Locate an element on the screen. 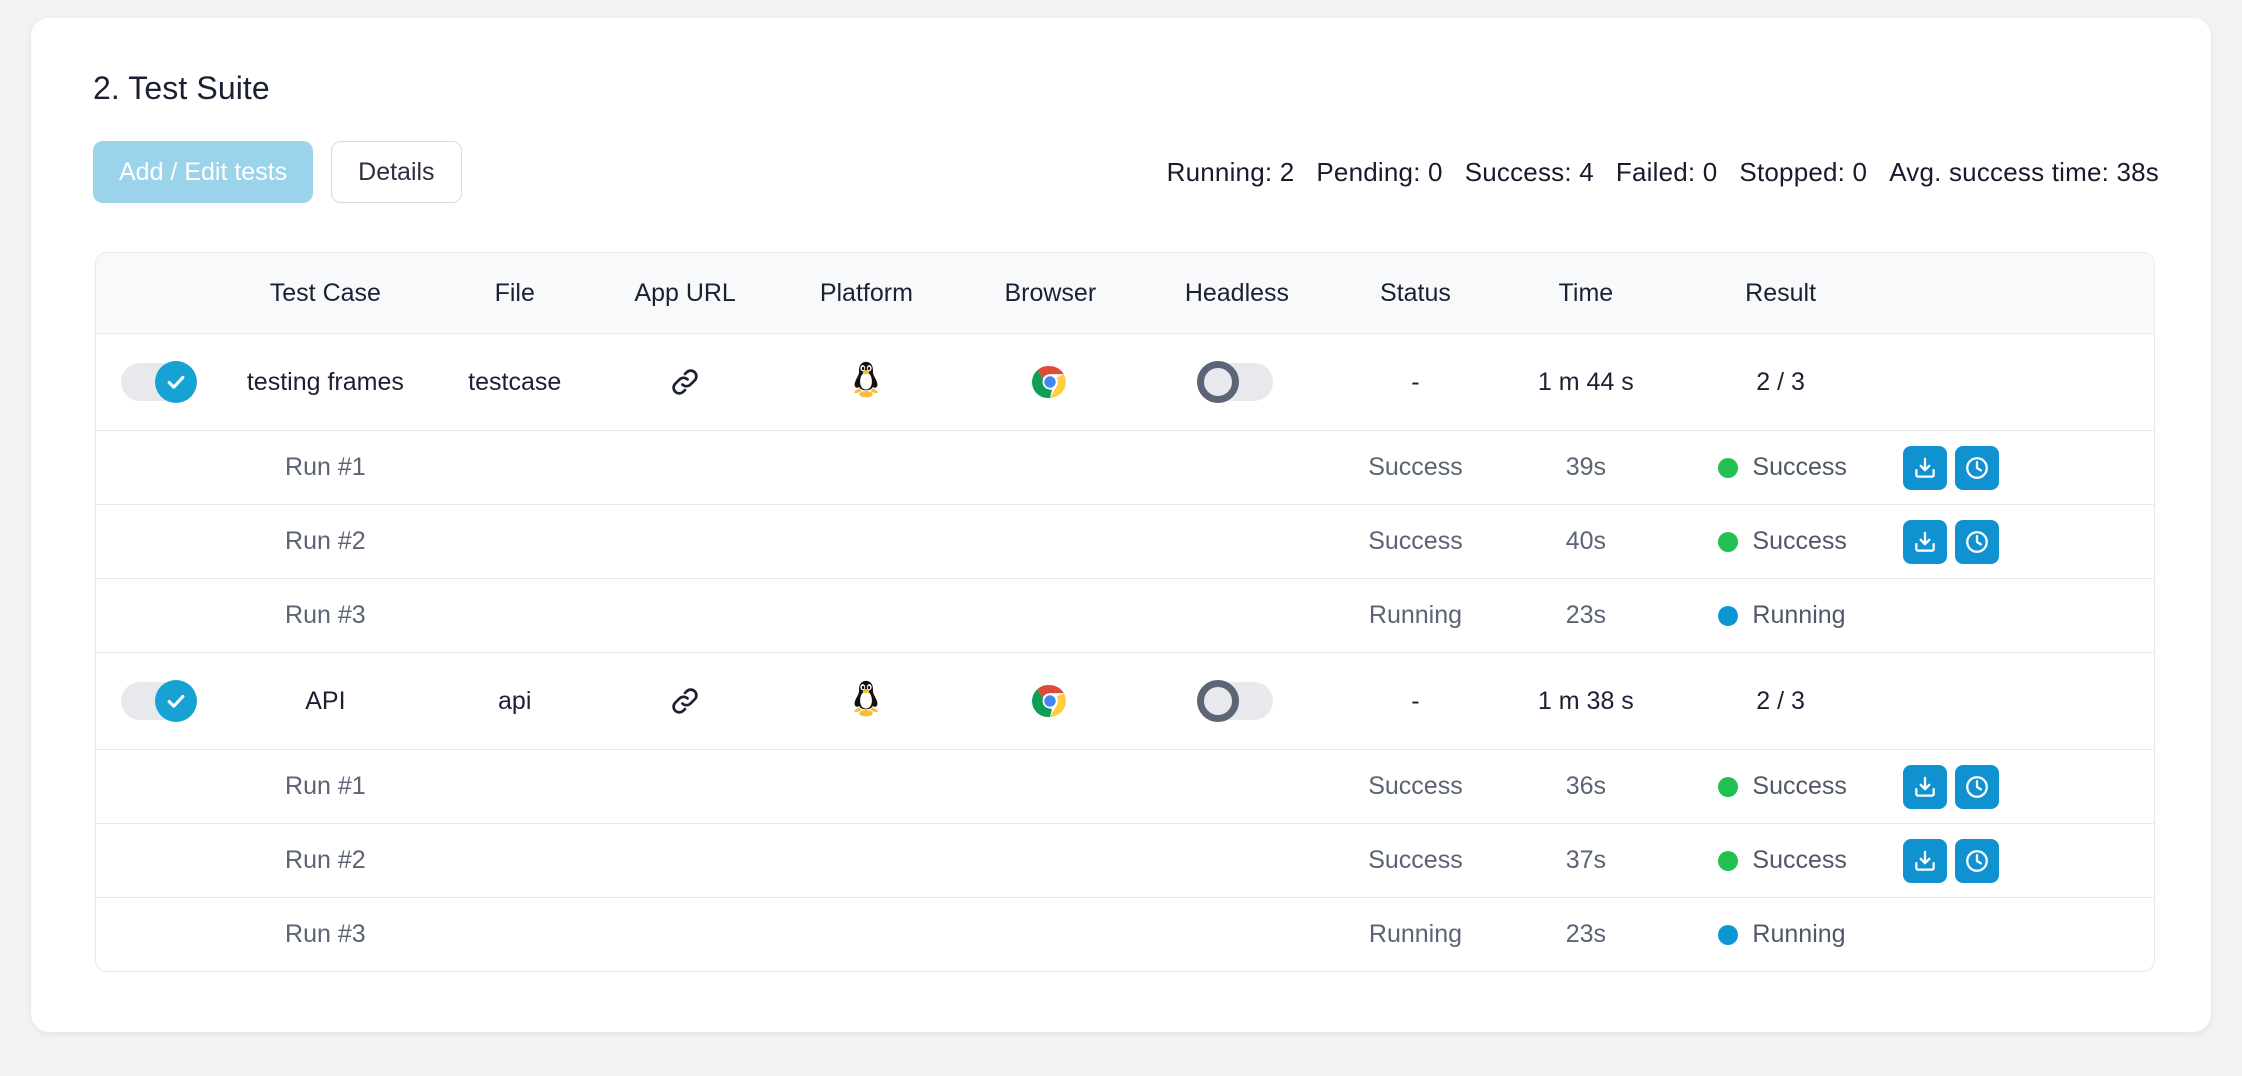 This screenshot has width=2242, height=1076. test-file-cell: api is located at coordinates (514, 701).